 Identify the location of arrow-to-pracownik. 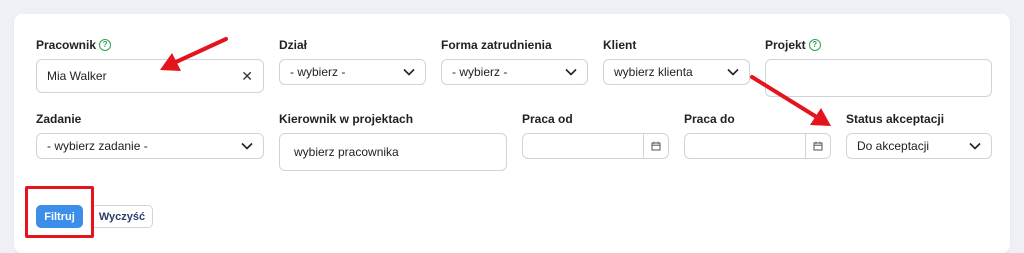
(194, 54).